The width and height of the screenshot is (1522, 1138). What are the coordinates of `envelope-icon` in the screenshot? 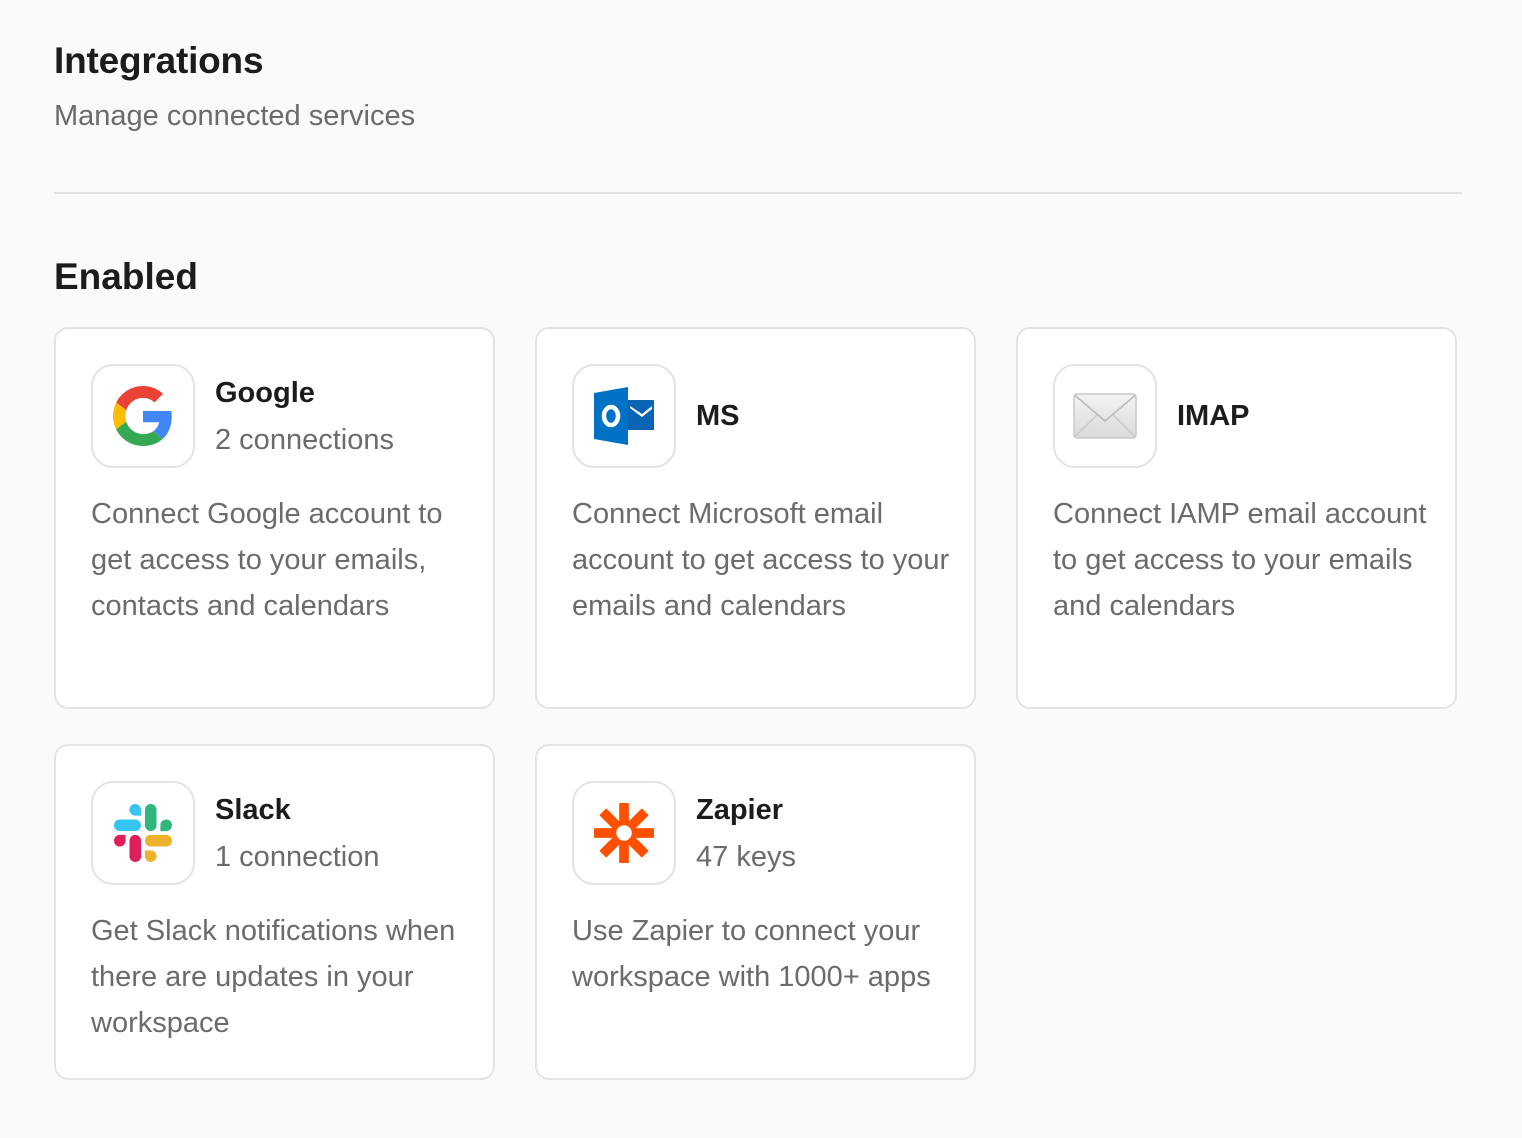 It's located at (1105, 416).